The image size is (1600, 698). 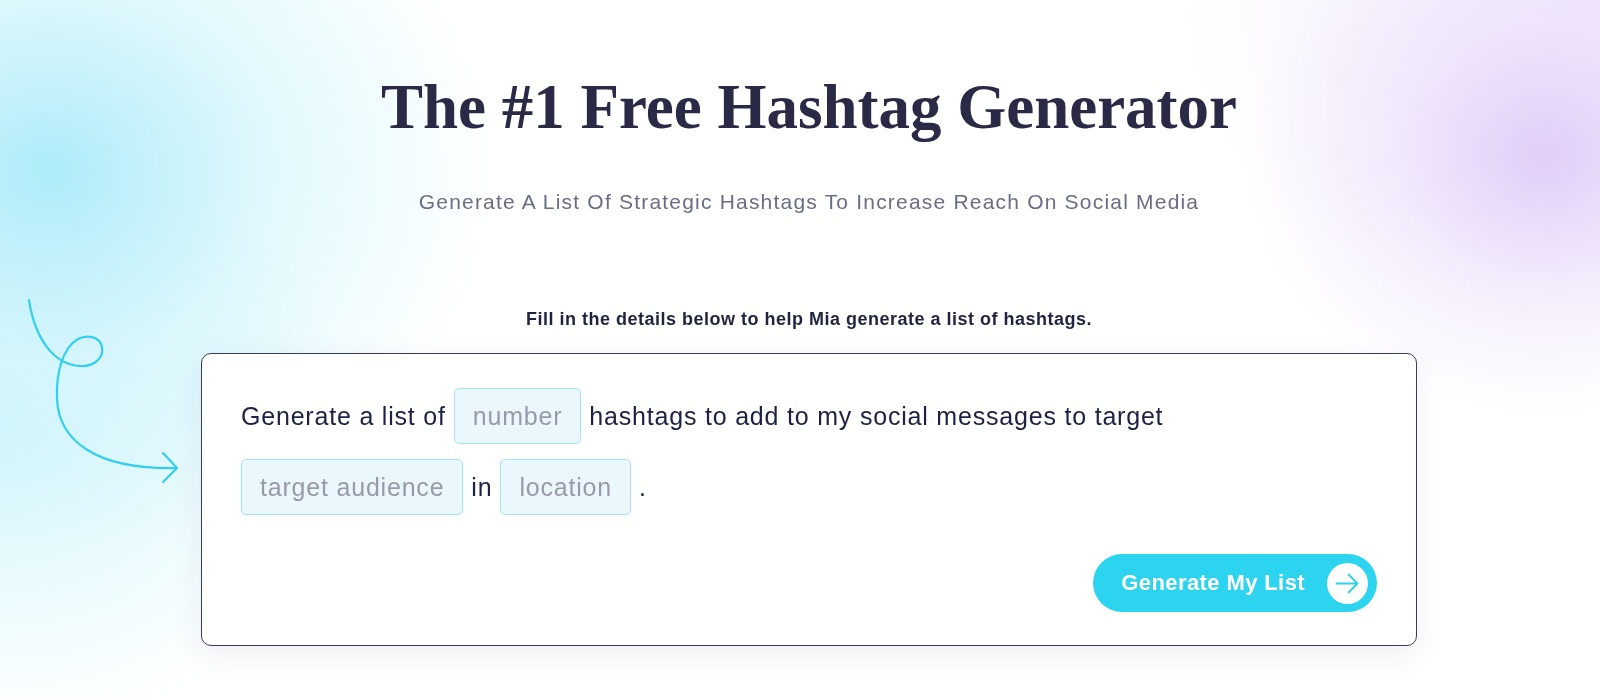 What do you see at coordinates (809, 107) in the screenshot?
I see `page-title: The #1 Free Hashtag Generator` at bounding box center [809, 107].